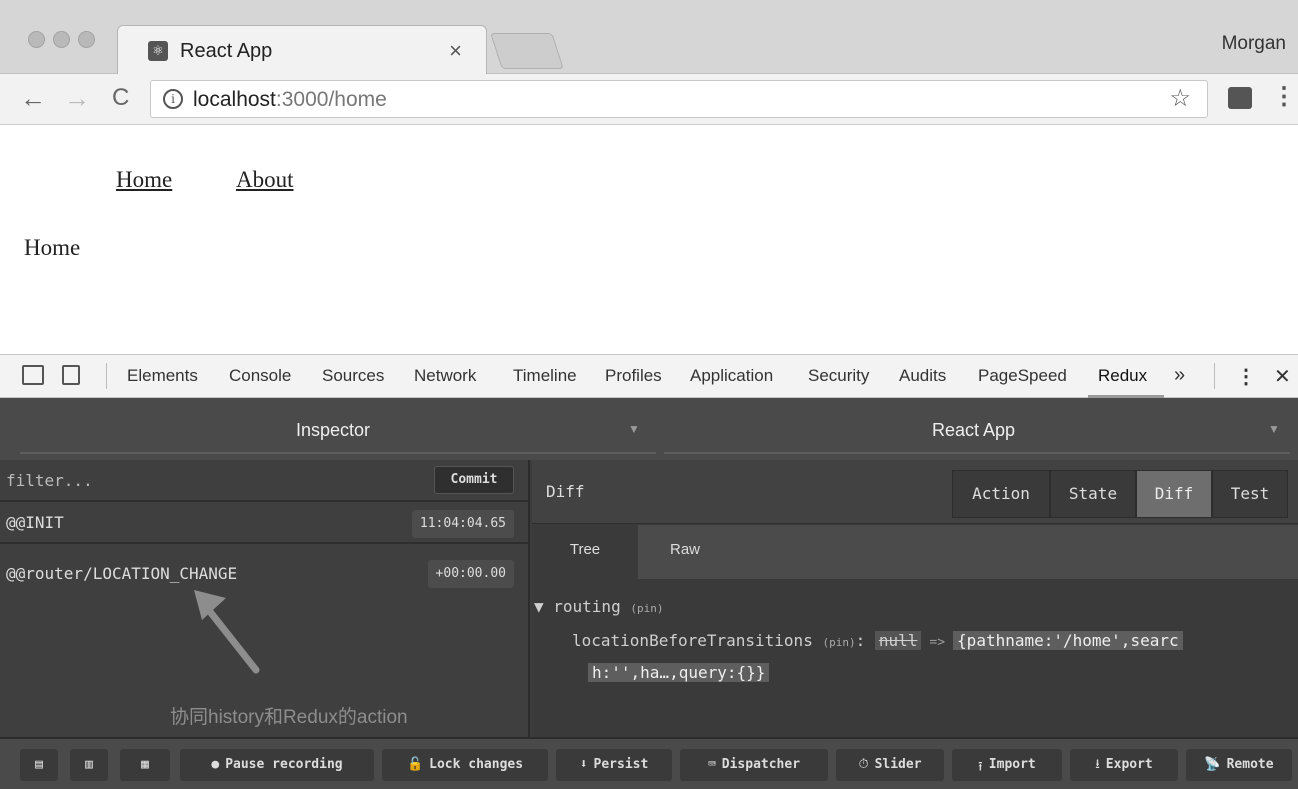 Image resolution: width=1298 pixels, height=789 pixels. What do you see at coordinates (1282, 376) in the screenshot?
I see `devtools-close-icon: ✕` at bounding box center [1282, 376].